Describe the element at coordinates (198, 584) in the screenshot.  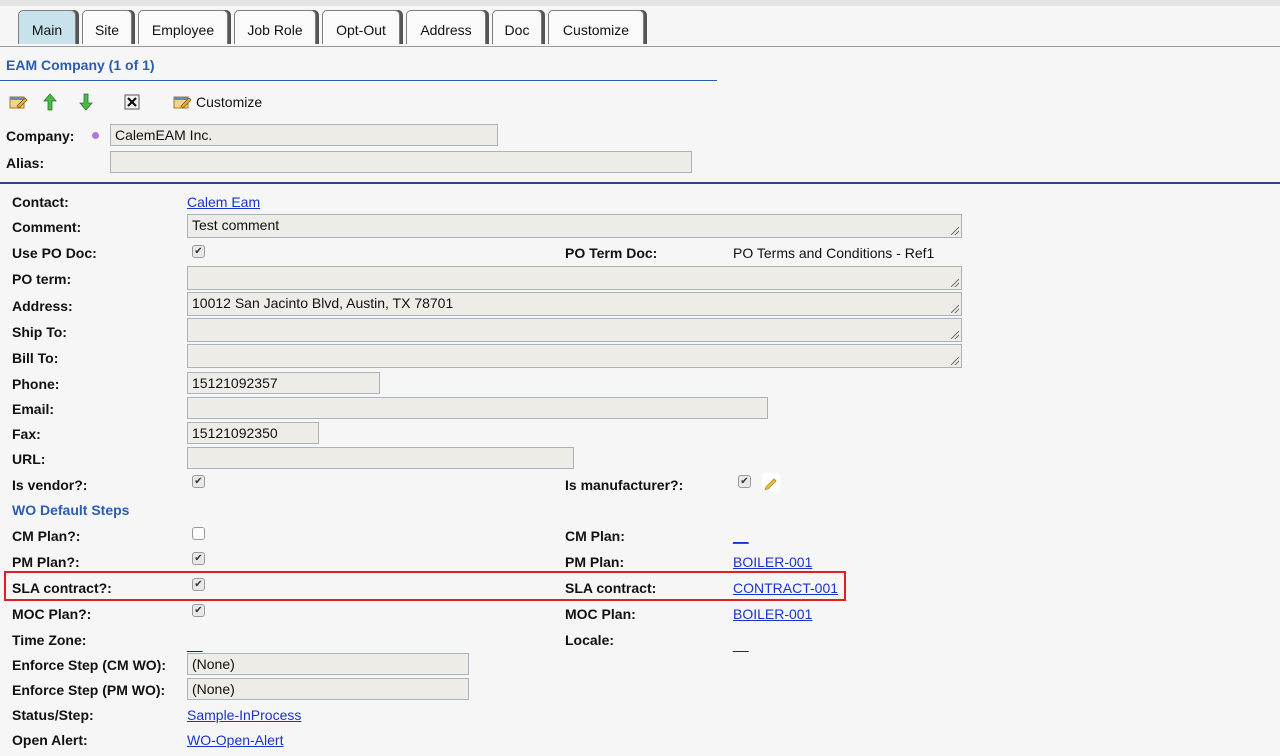
I see `sla-contract-checkbox: ✔` at that location.